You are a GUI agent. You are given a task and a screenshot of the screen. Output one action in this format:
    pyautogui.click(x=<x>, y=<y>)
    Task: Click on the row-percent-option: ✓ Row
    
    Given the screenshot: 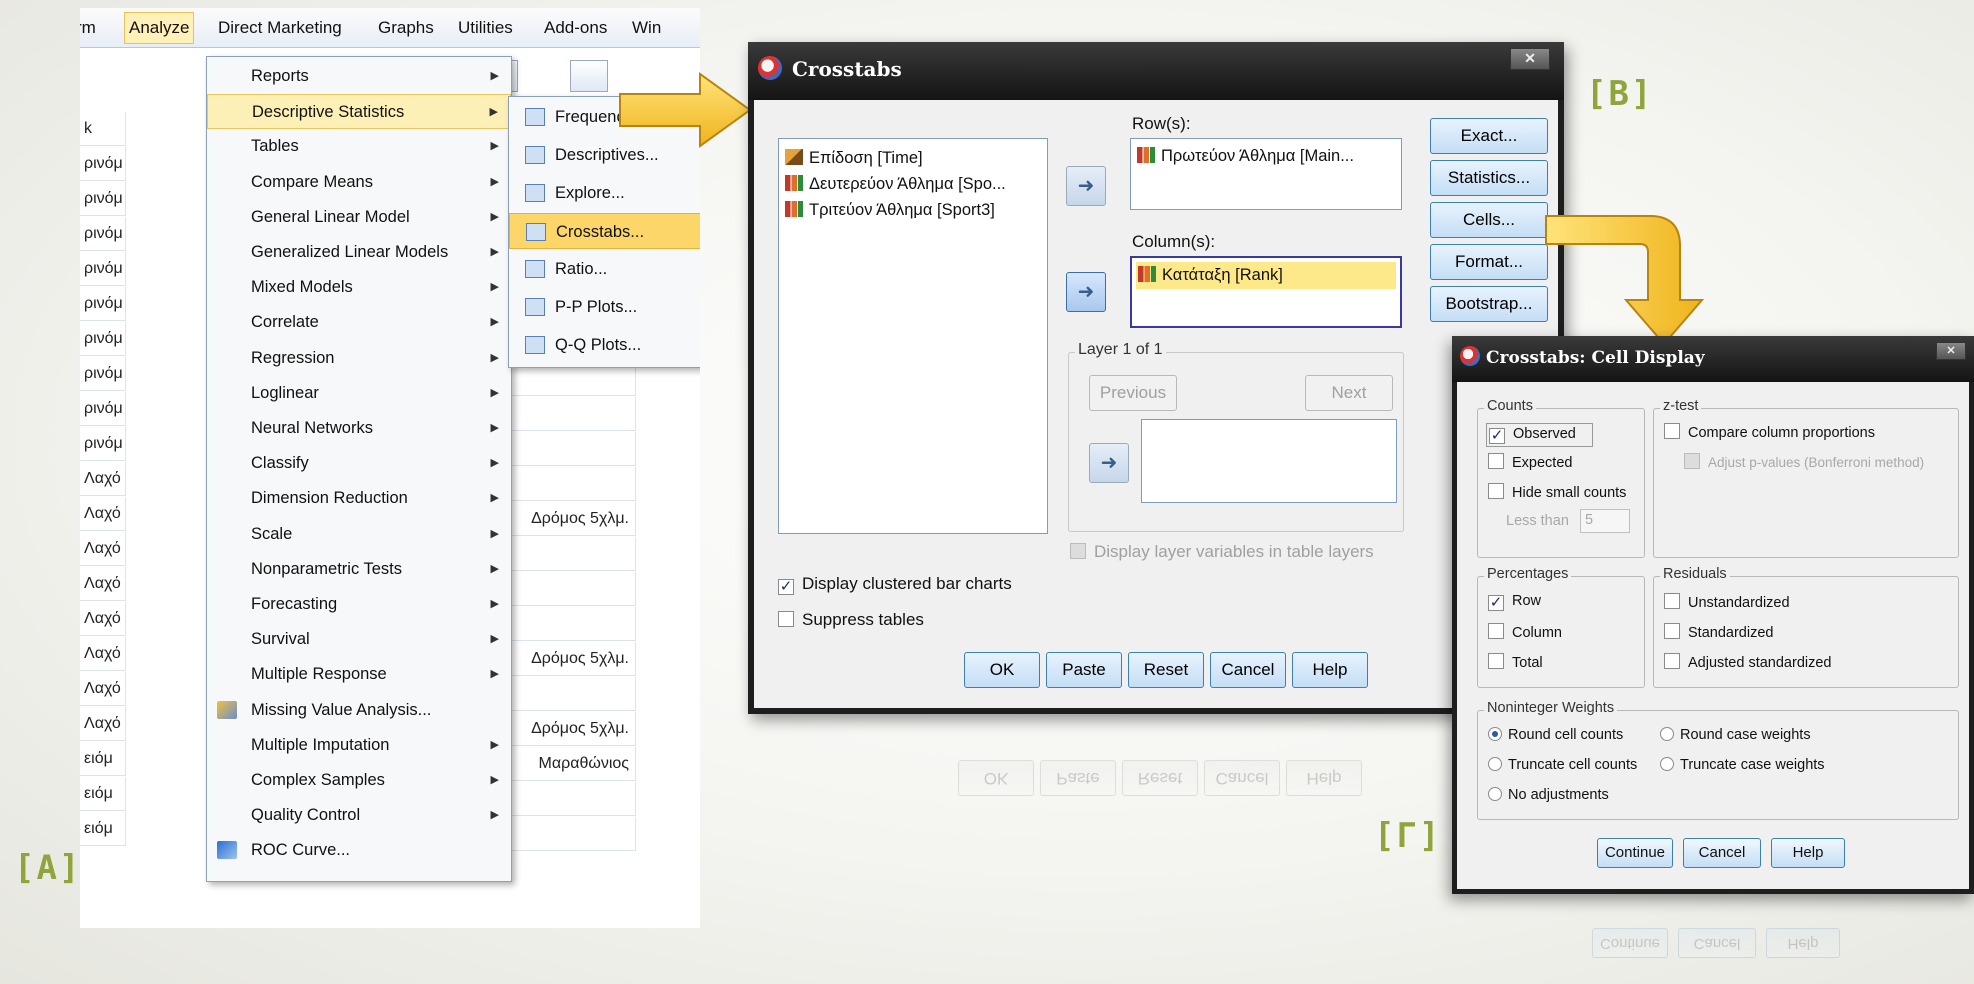 What is the action you would take?
    pyautogui.click(x=1514, y=602)
    